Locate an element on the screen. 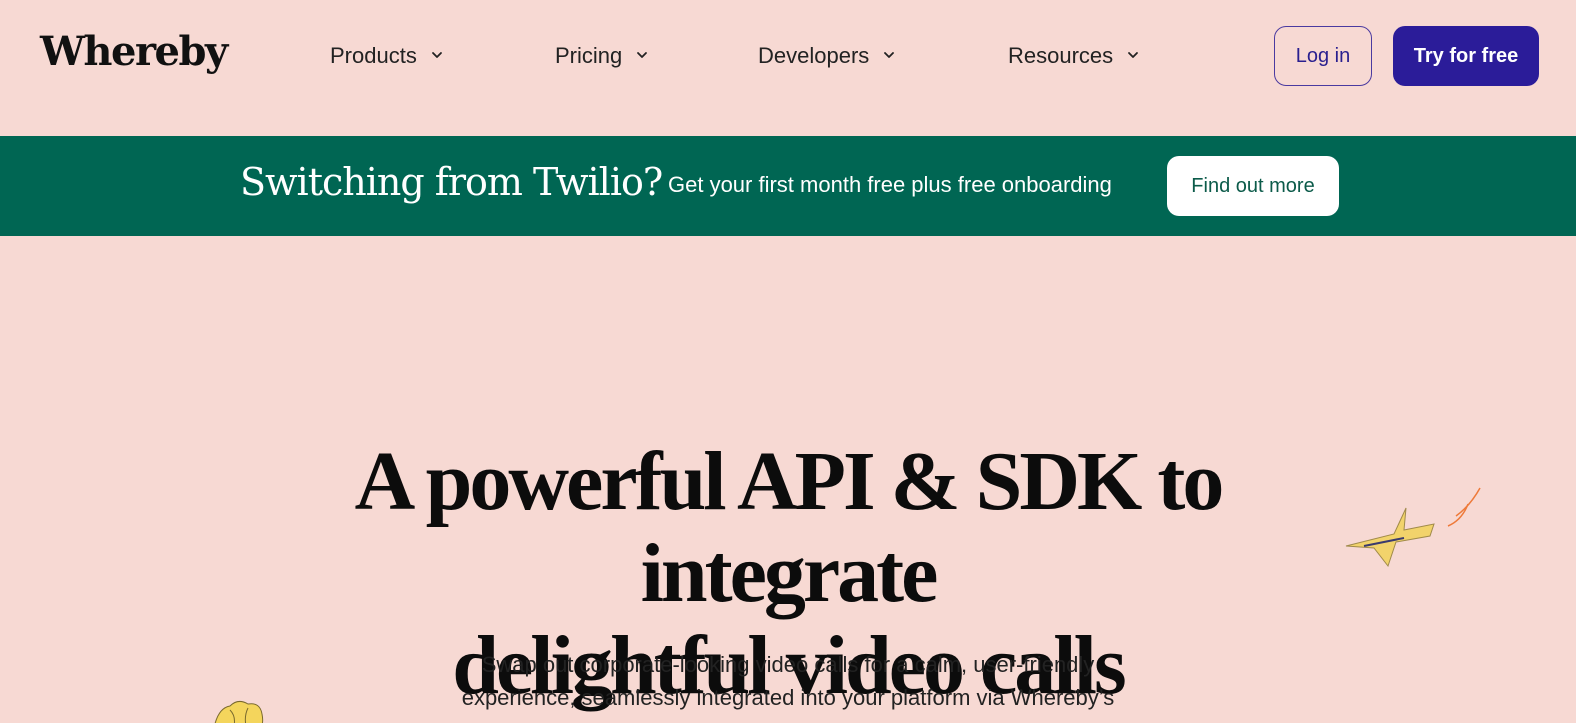 The height and width of the screenshot is (723, 1576). login-button: Log in is located at coordinates (1323, 56).